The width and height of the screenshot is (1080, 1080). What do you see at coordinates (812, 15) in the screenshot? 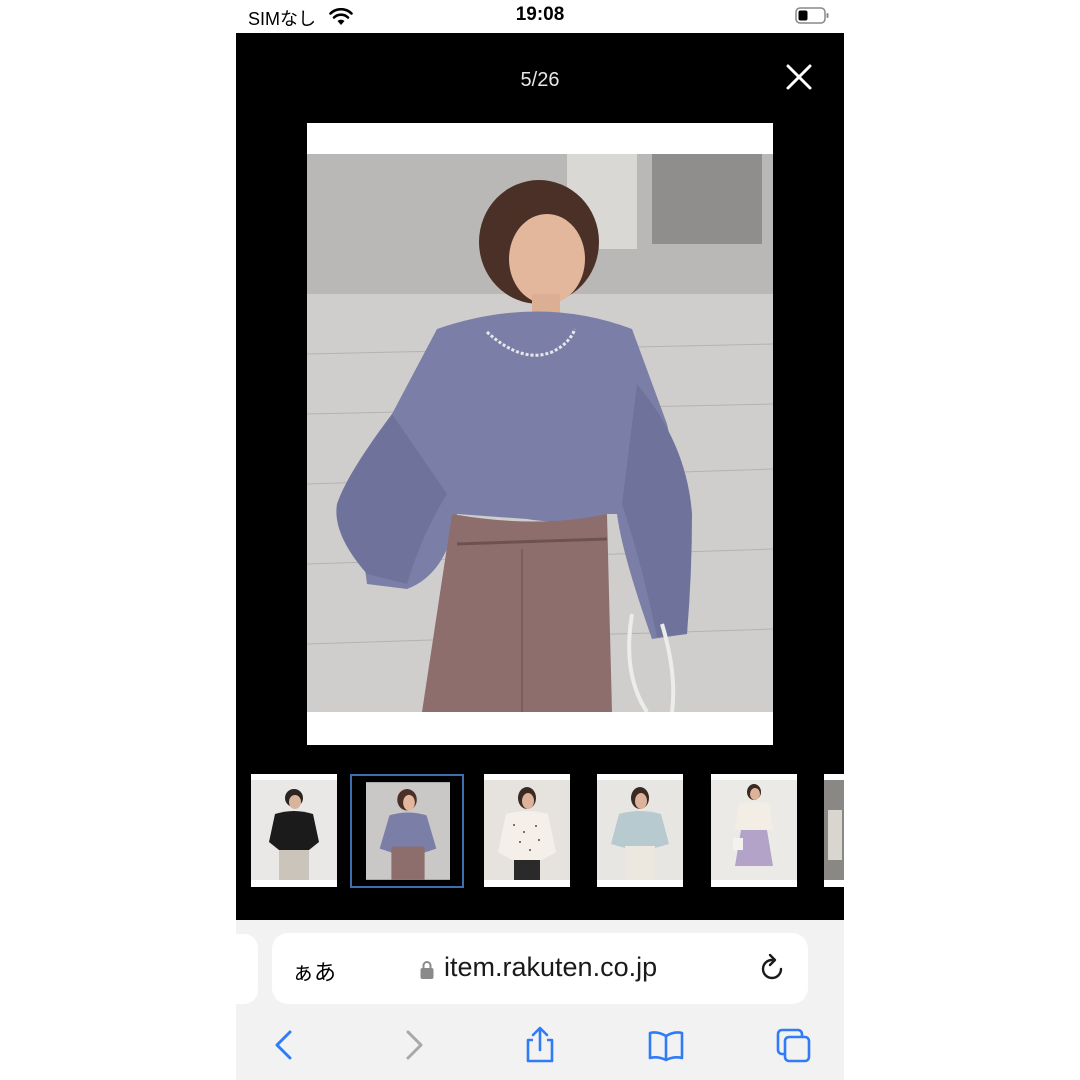
I see `battery-icon` at bounding box center [812, 15].